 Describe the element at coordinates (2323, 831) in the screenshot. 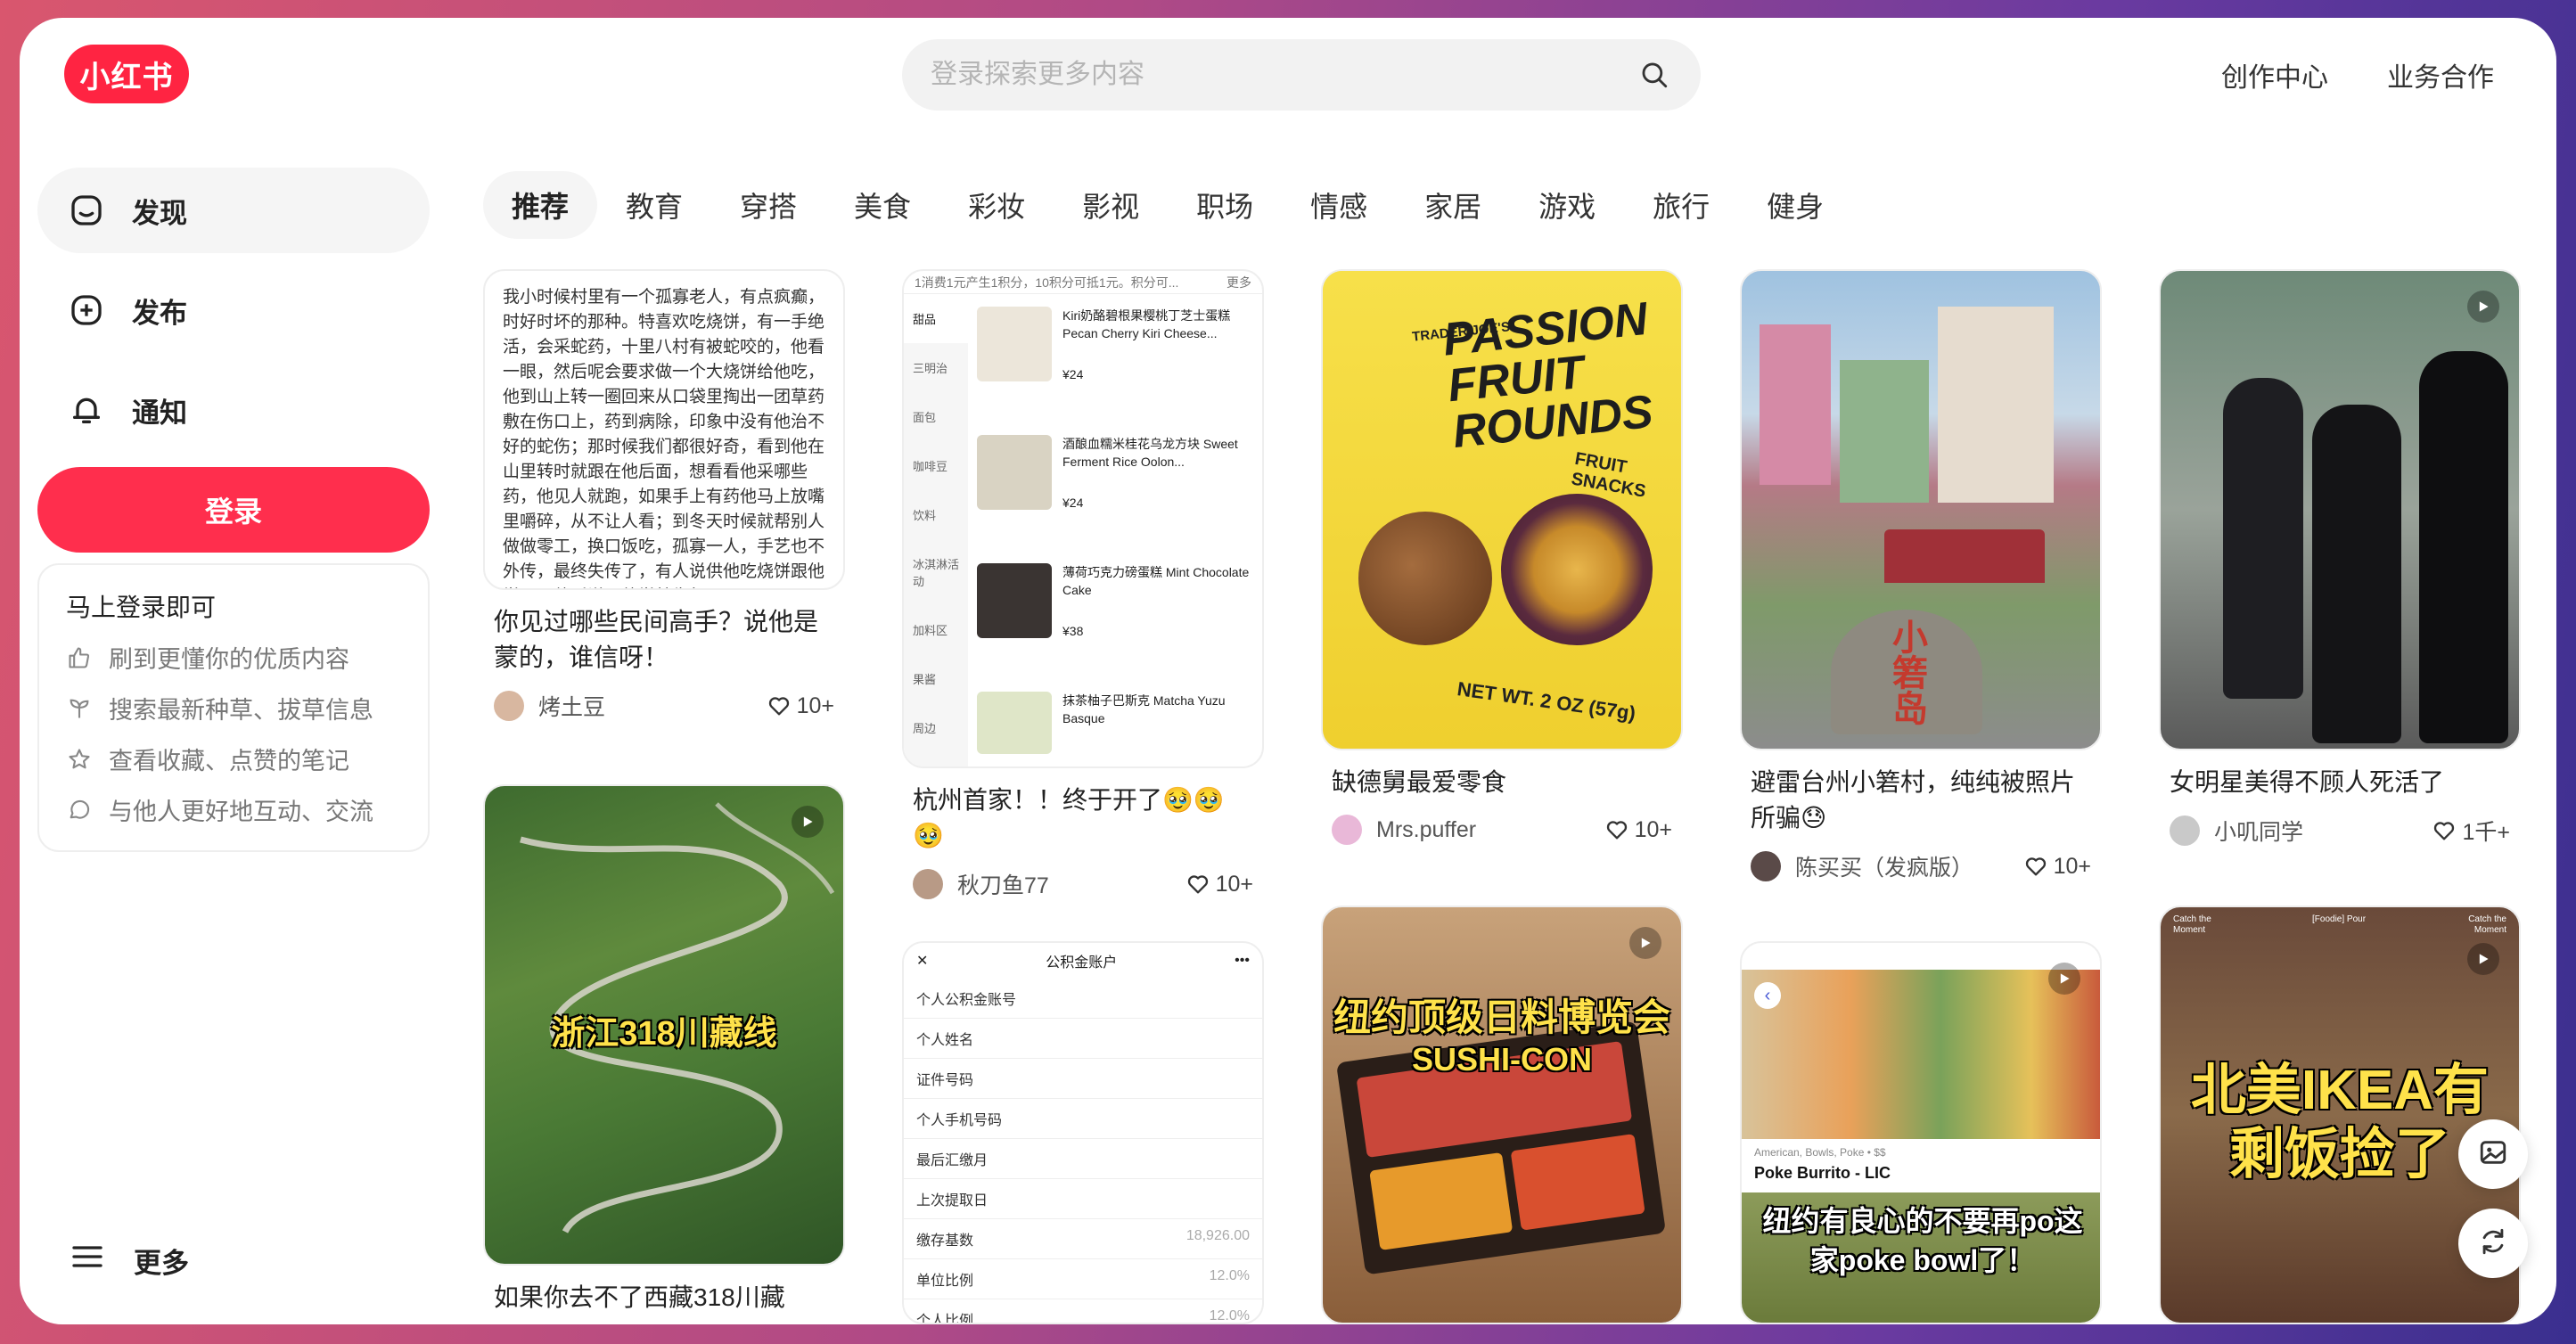

I see `author-name: 小叽同学` at that location.